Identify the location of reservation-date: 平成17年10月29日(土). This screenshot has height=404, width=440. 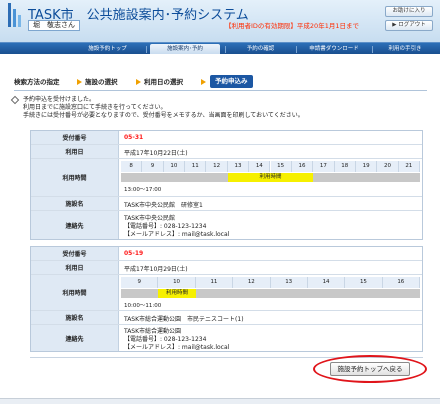
(156, 269).